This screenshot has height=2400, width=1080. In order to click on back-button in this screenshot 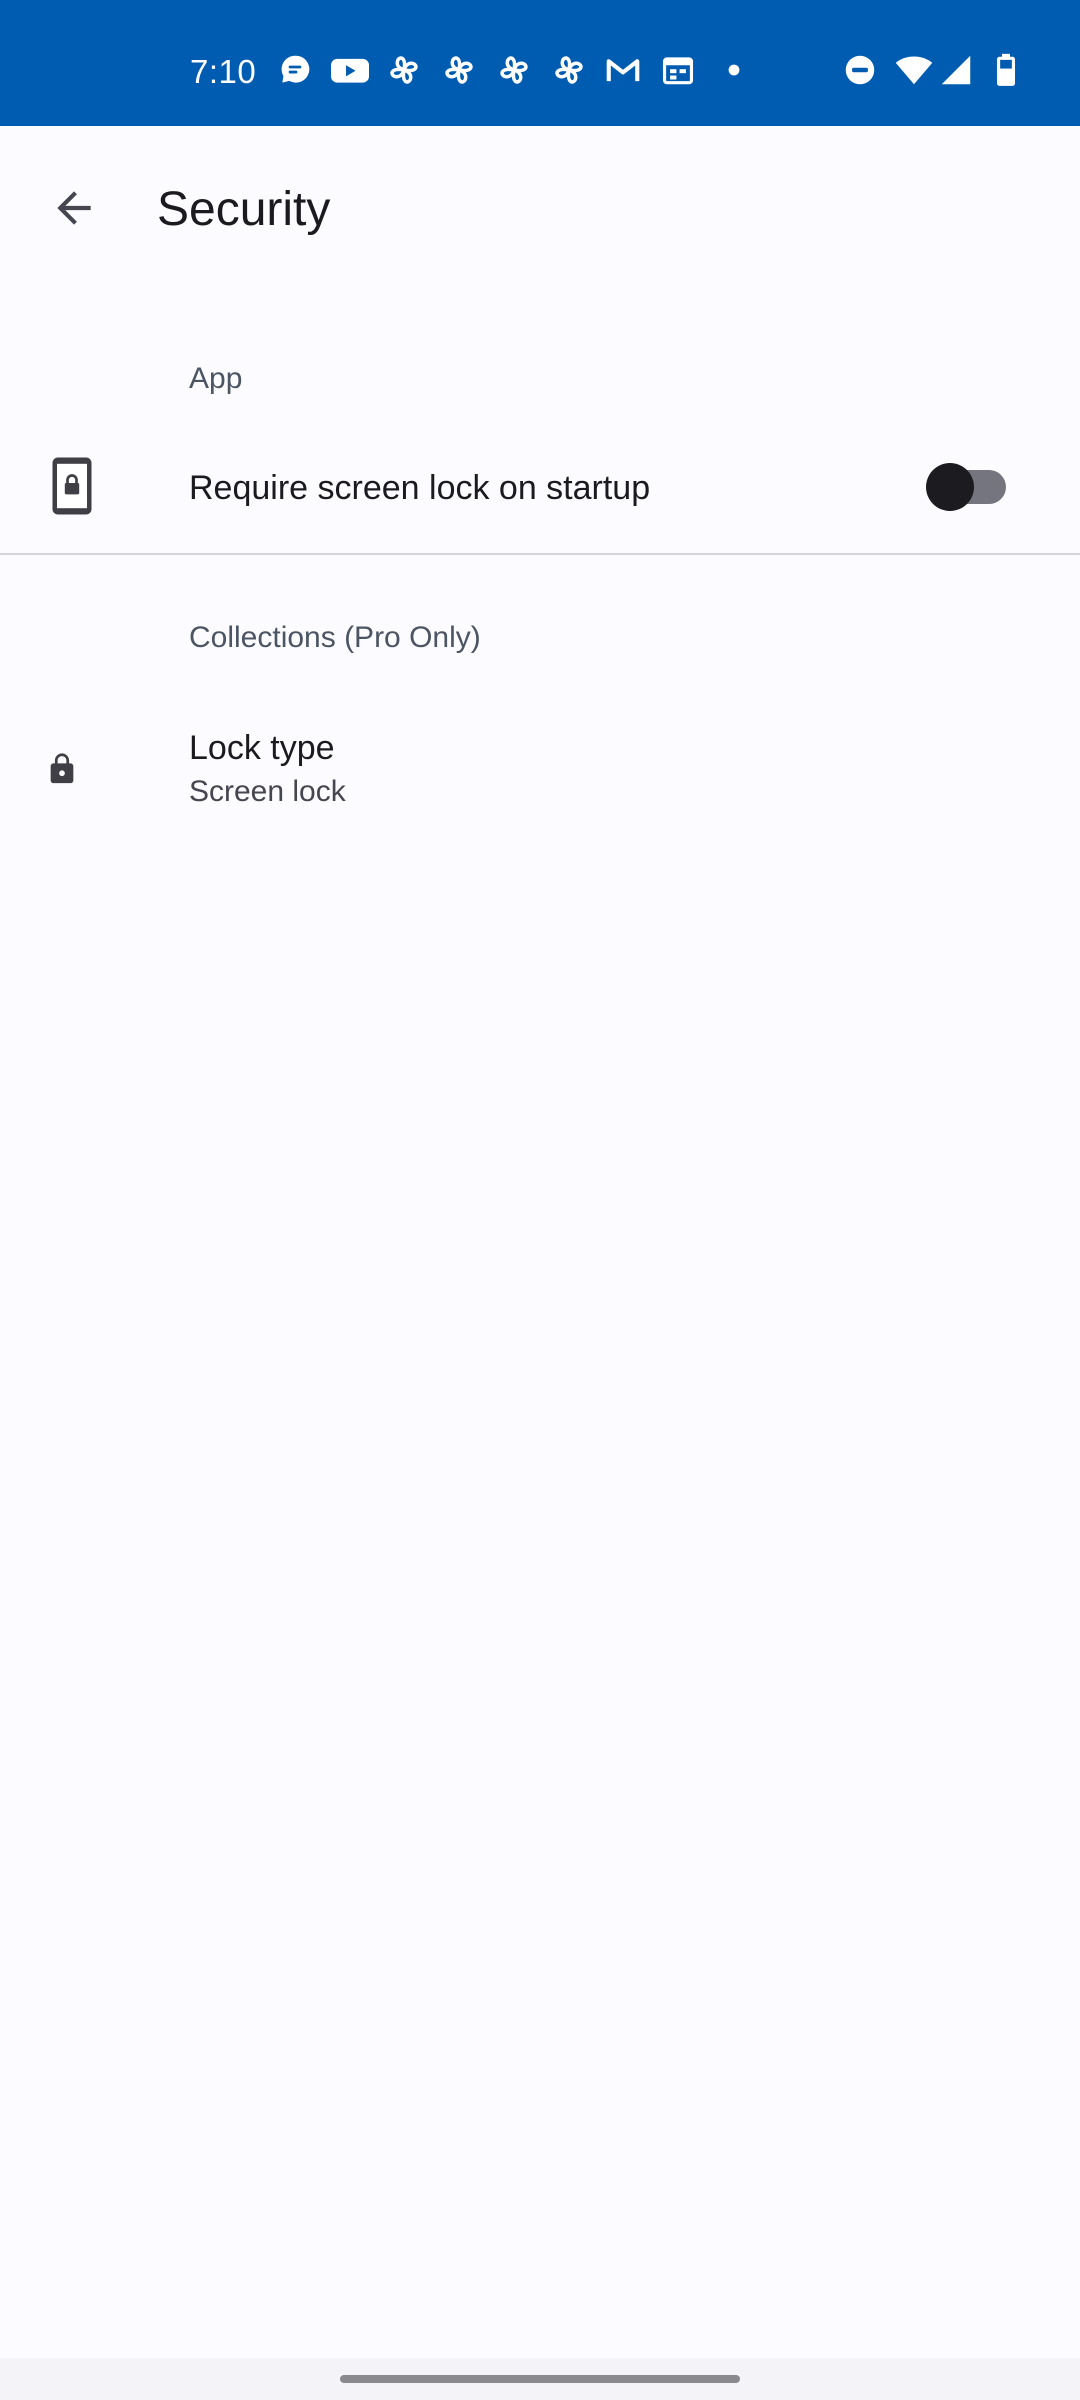, I will do `click(74, 208)`.